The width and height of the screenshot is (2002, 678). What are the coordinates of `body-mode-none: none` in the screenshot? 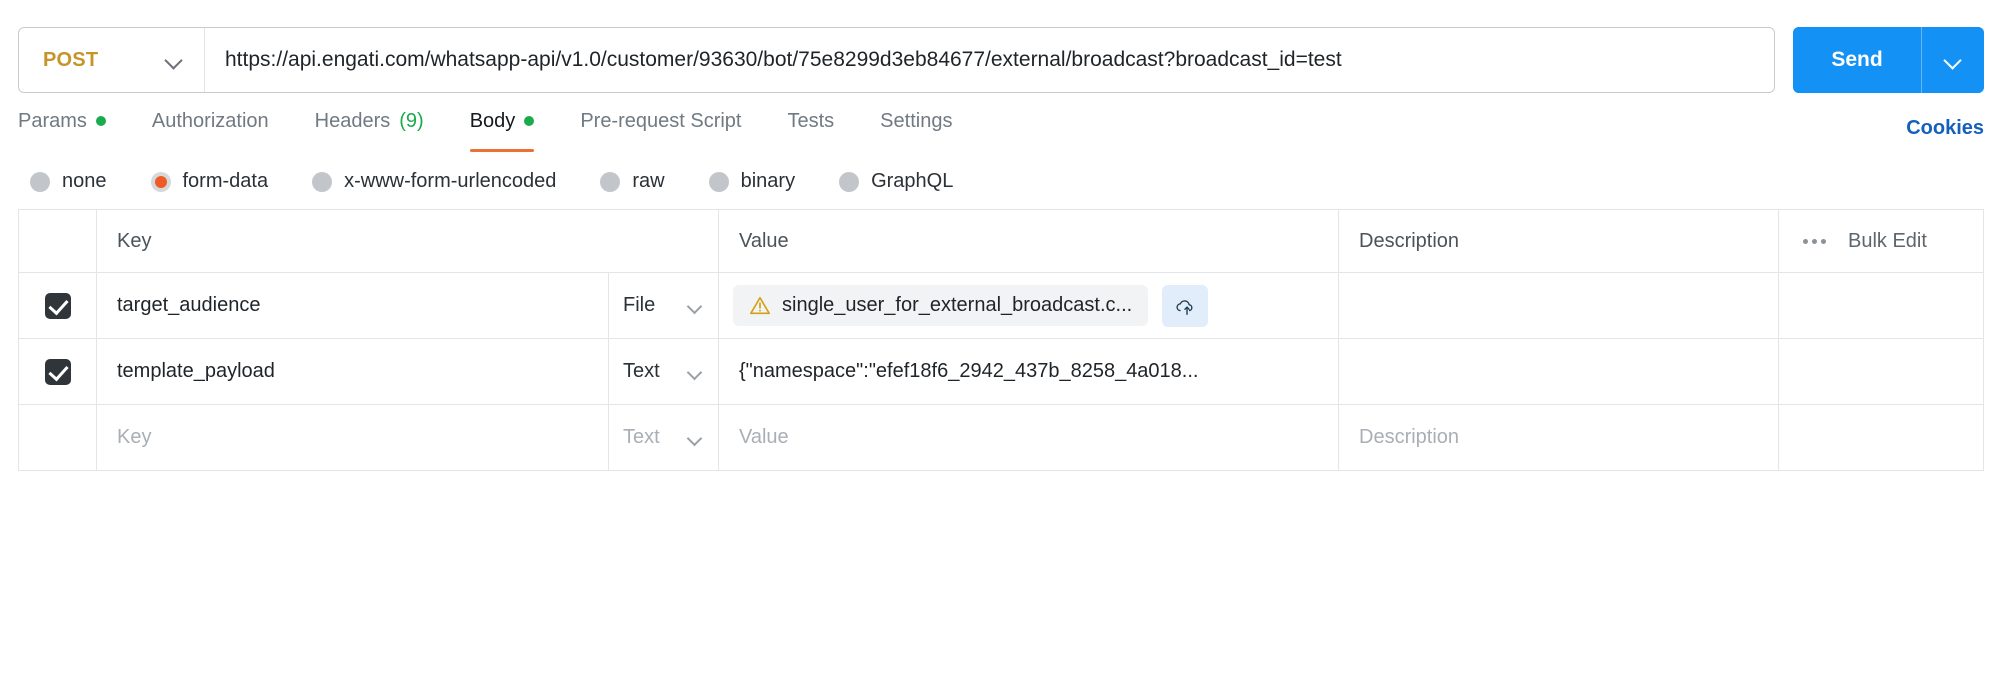 It's located at (68, 181).